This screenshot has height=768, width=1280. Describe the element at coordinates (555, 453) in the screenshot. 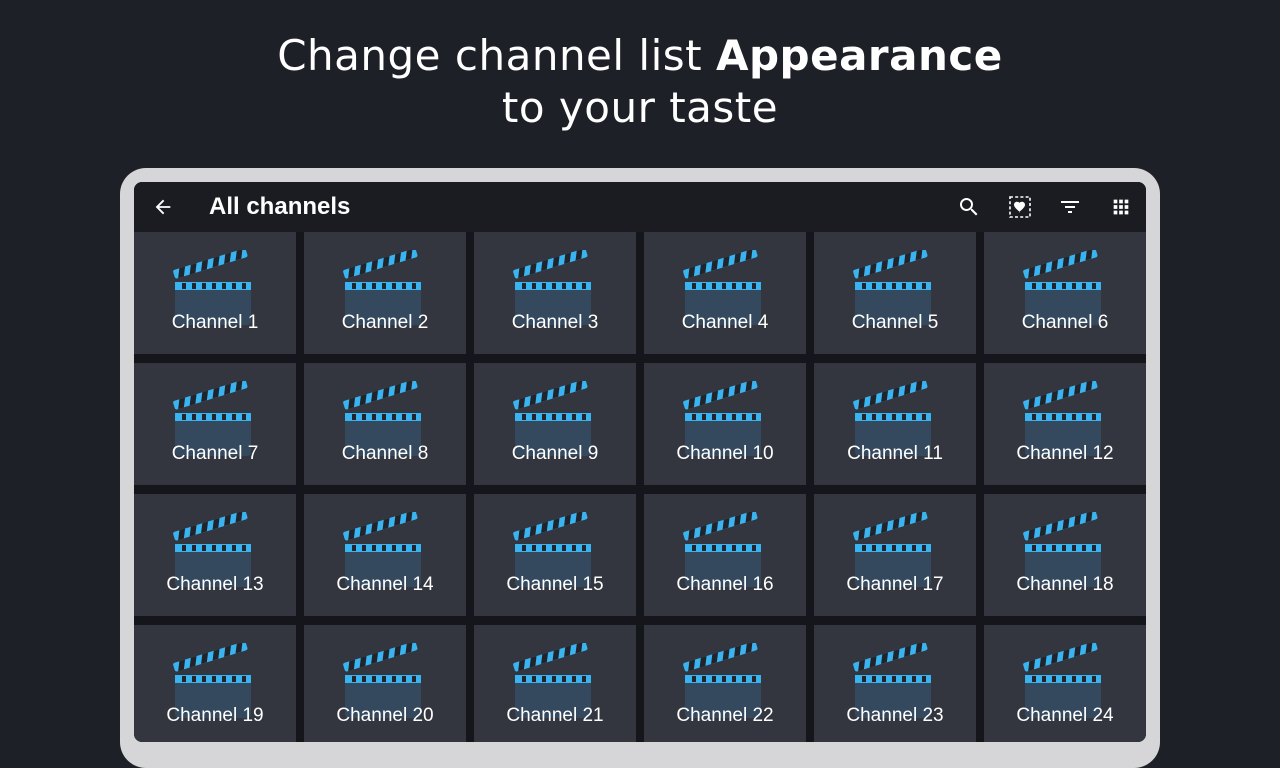

I see `channel-label: Channel 9` at that location.